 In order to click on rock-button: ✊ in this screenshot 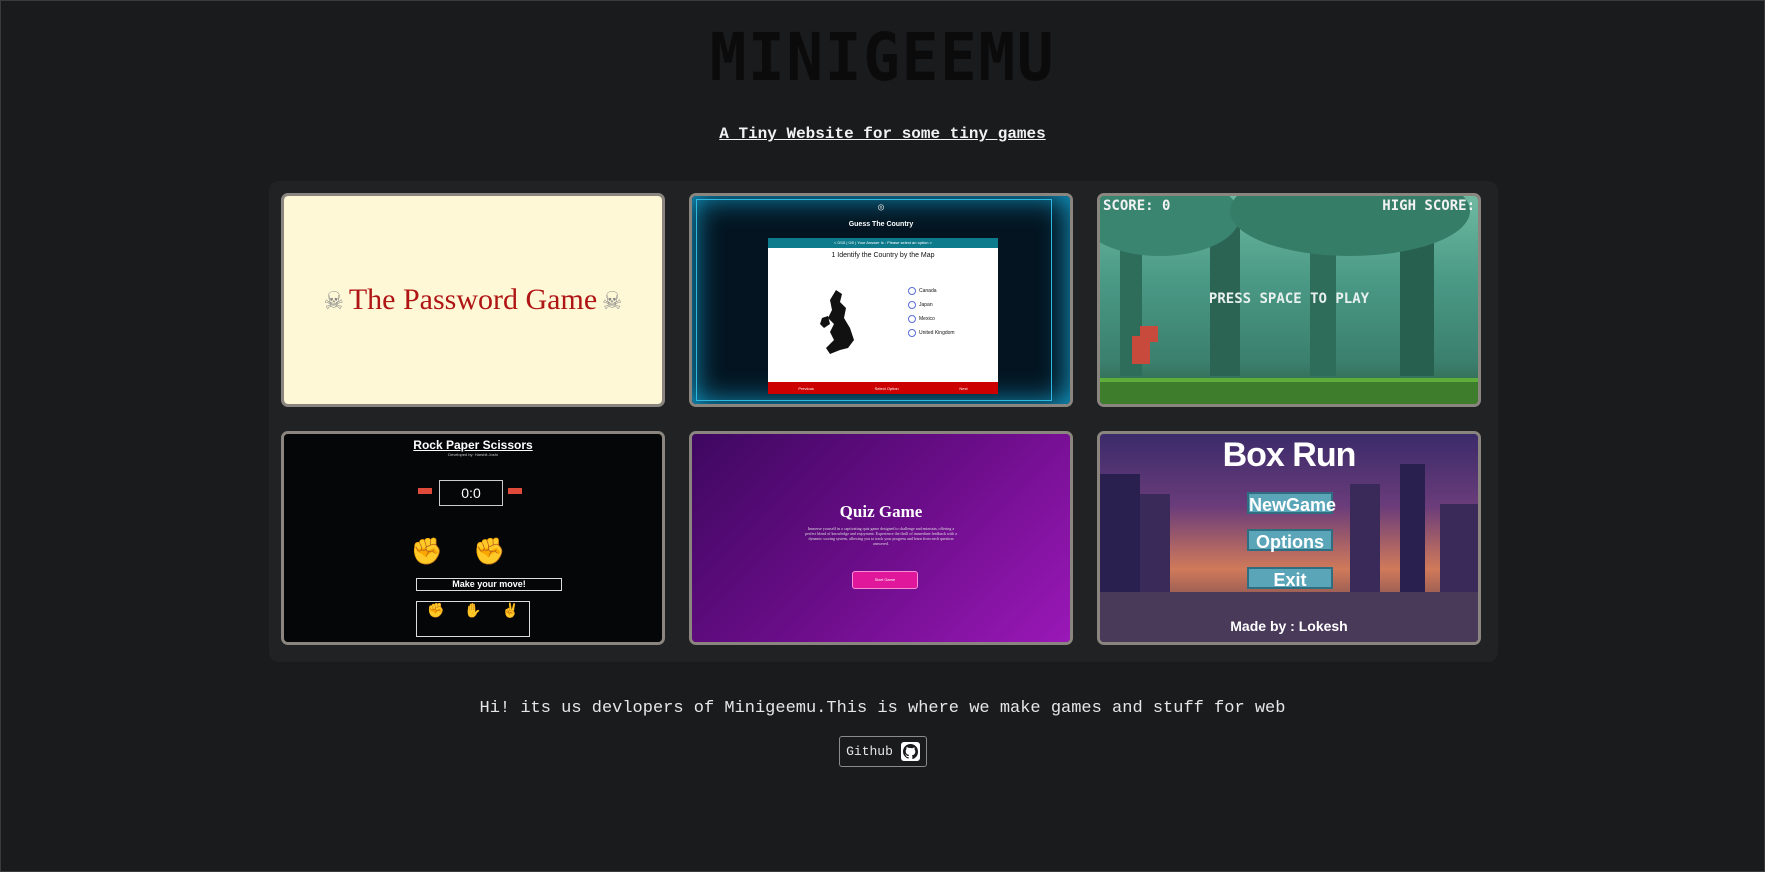, I will do `click(435, 619)`.